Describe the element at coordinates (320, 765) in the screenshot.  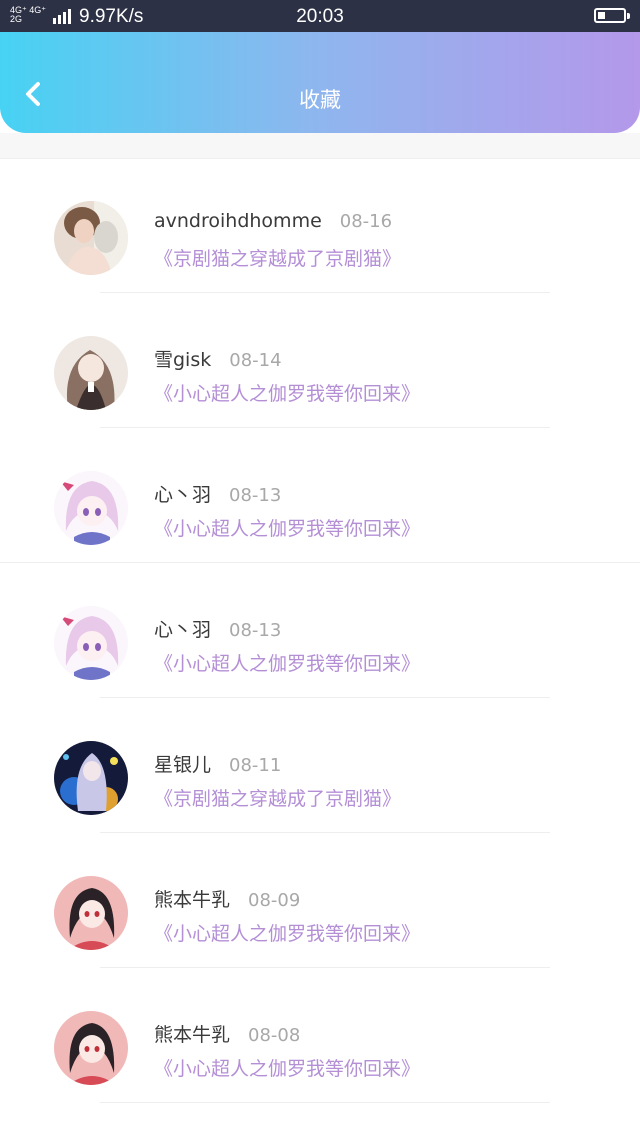
I see `list-item: 星银儿 08-11 《京剧猫之穿越成了京剧猫》` at that location.